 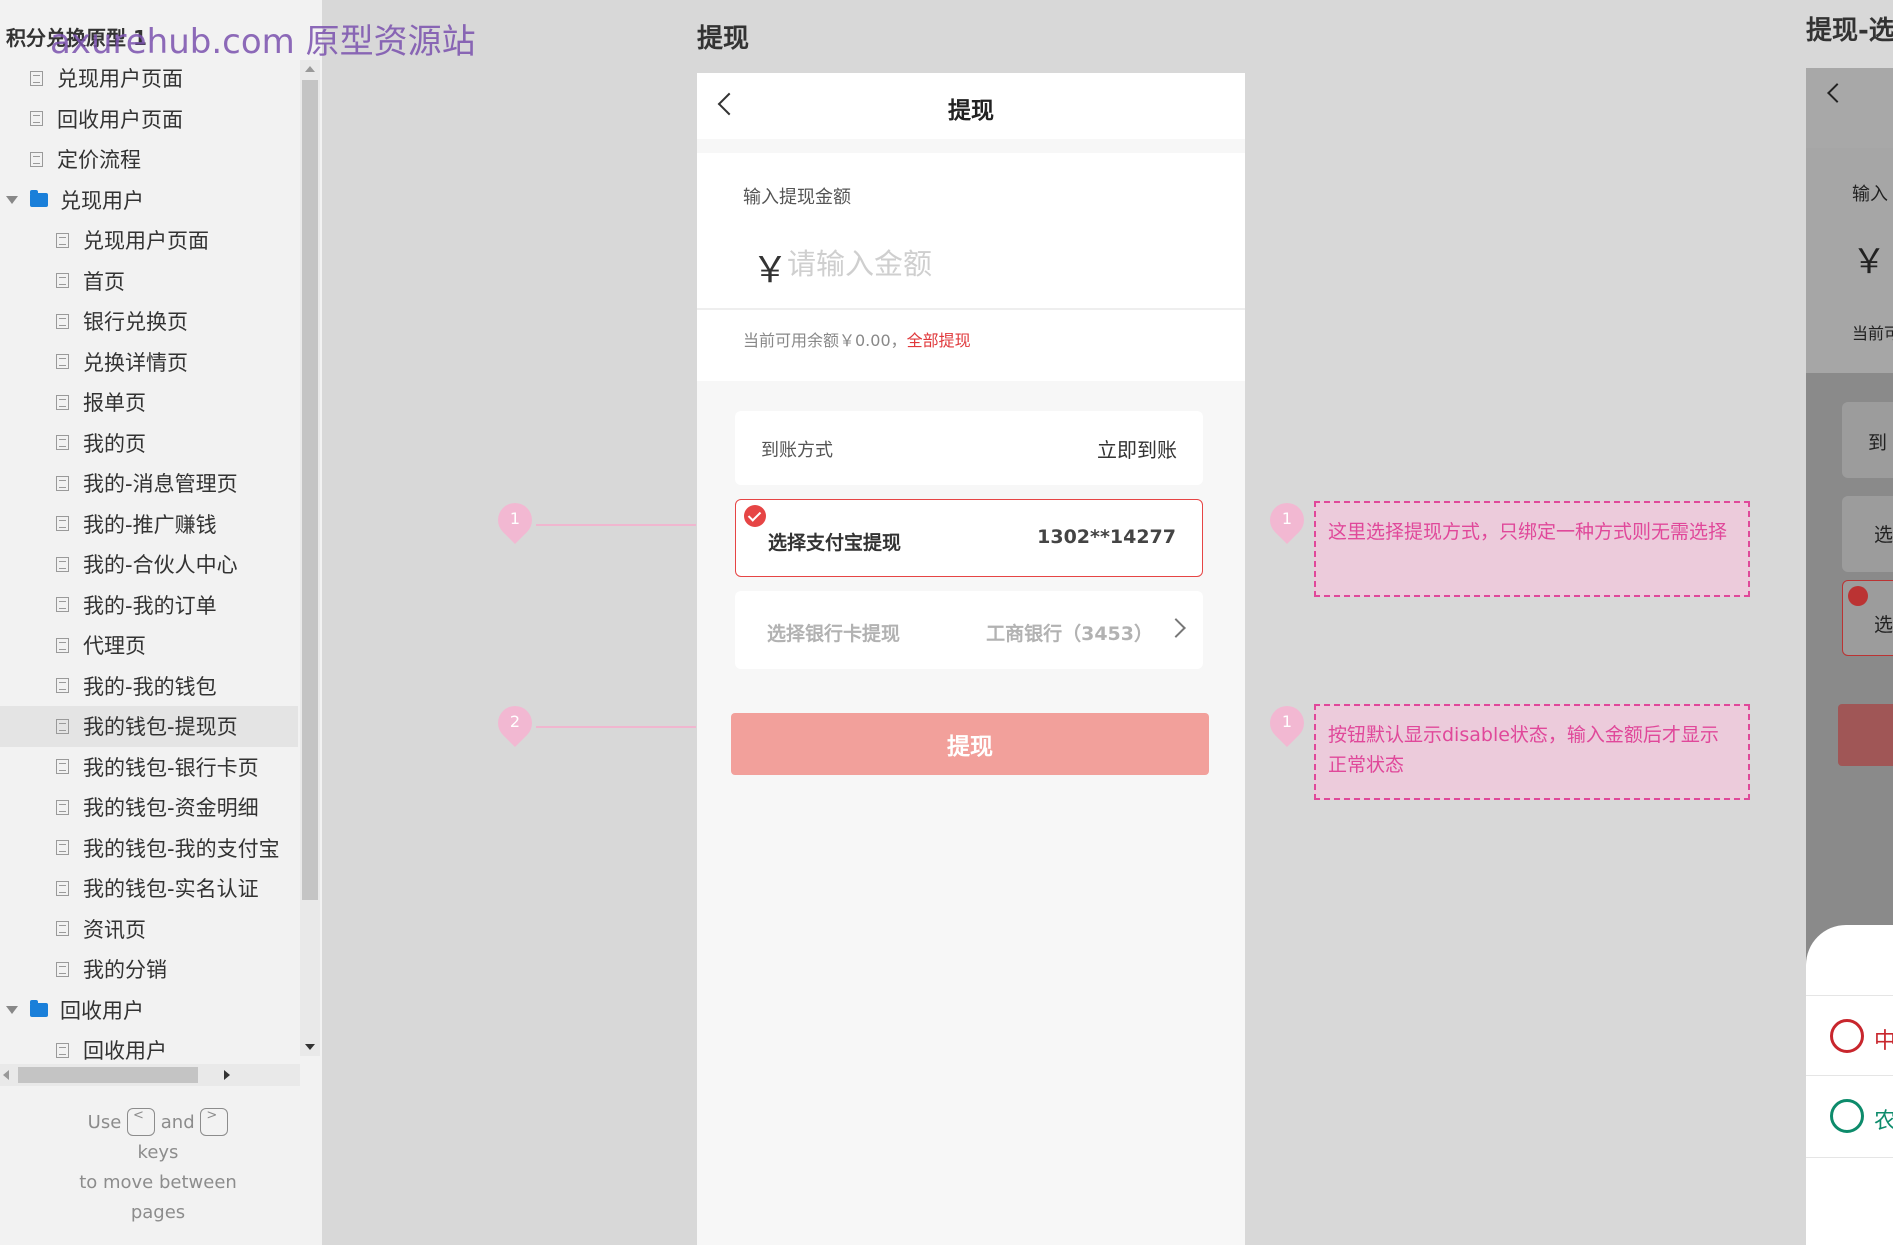 What do you see at coordinates (969, 538) in the screenshot?
I see `alipay-option: 选择支付宝提现 1302**14277` at bounding box center [969, 538].